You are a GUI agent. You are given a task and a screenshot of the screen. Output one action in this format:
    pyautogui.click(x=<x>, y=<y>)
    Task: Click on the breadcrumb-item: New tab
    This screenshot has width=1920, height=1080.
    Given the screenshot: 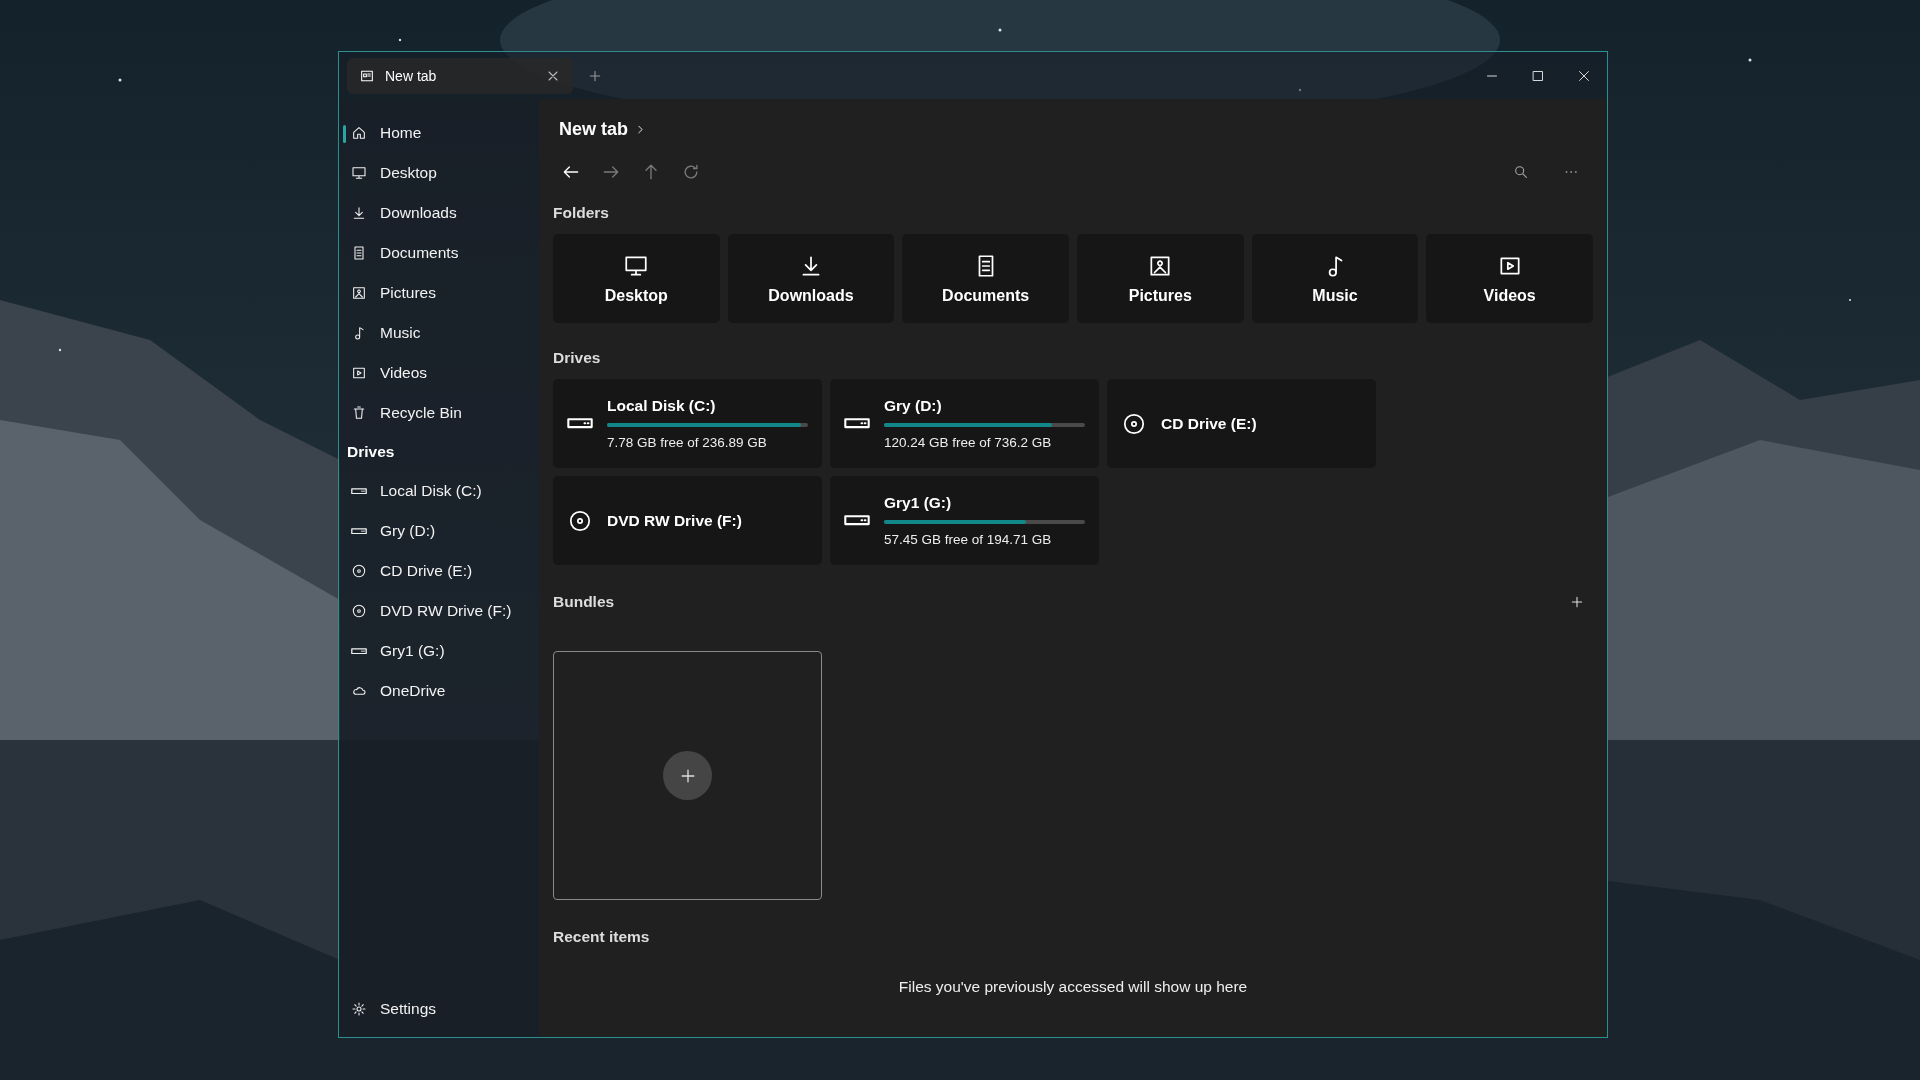 What is the action you would take?
    pyautogui.click(x=593, y=129)
    